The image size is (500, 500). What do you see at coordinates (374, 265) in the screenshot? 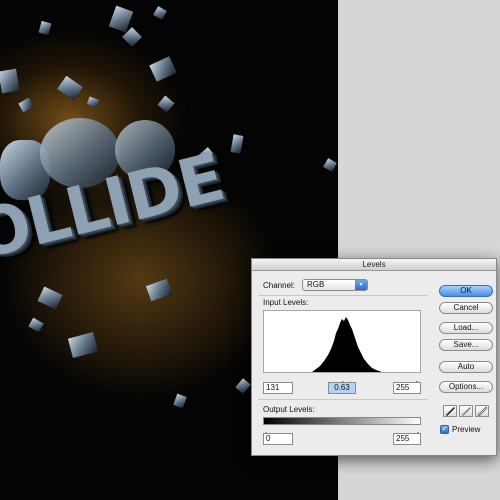
I see `dialog-title: Levels` at bounding box center [374, 265].